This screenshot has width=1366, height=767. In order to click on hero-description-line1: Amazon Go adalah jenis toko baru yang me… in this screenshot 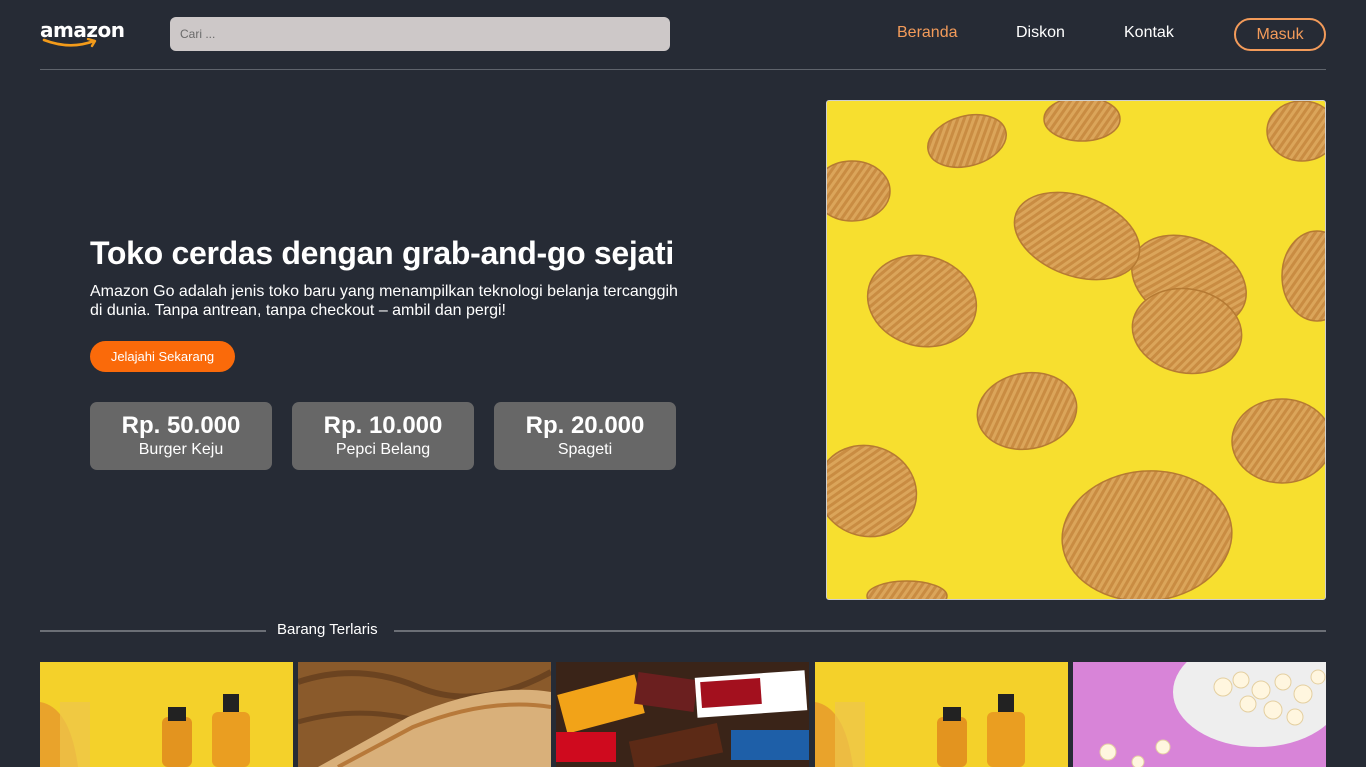, I will do `click(384, 291)`.